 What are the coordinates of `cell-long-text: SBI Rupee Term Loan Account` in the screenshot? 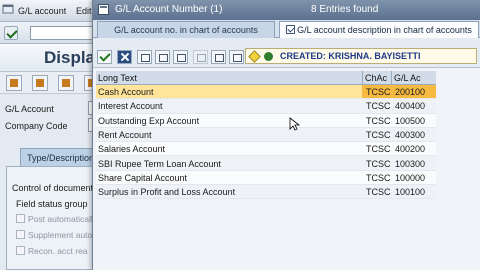 It's located at (159, 163).